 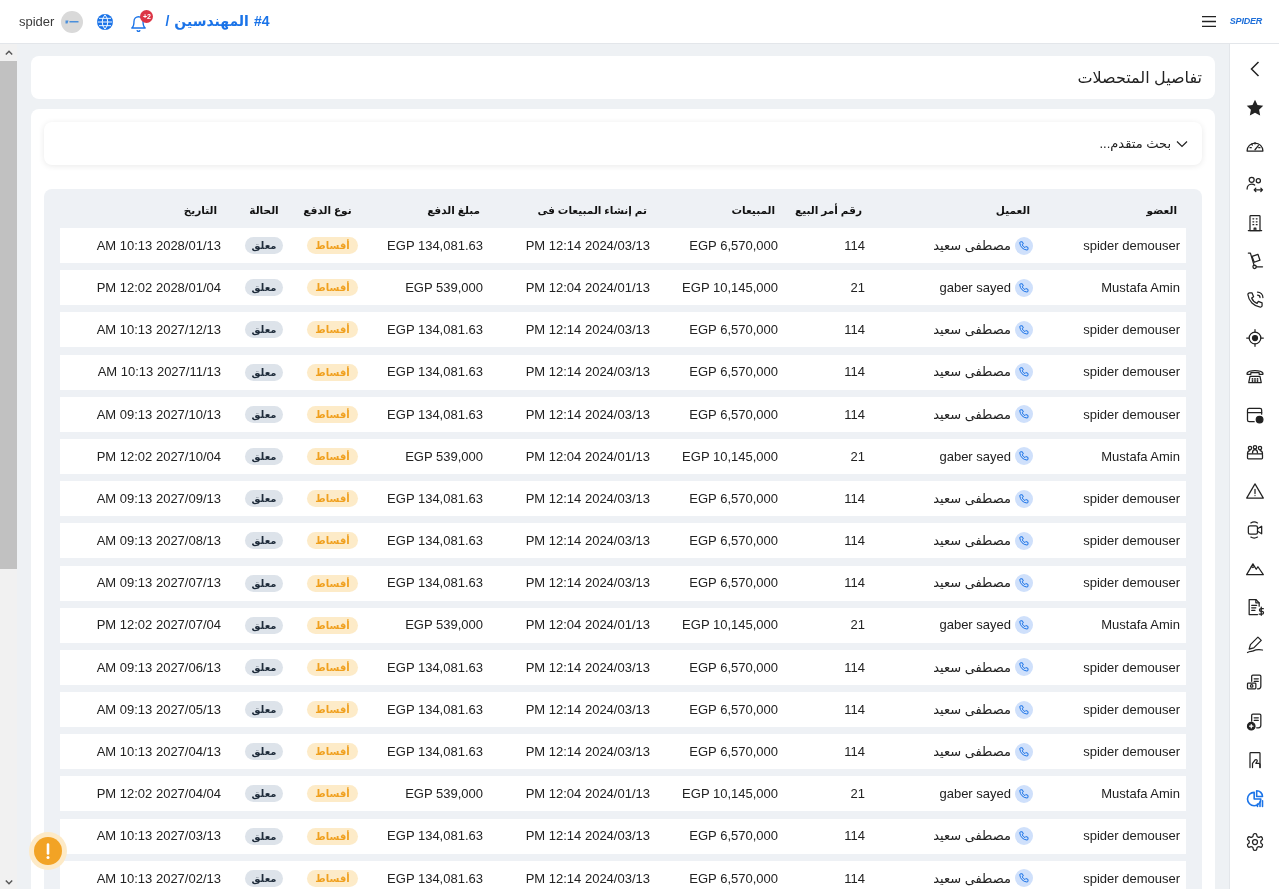 I want to click on column-header: الحالة, so click(x=264, y=210).